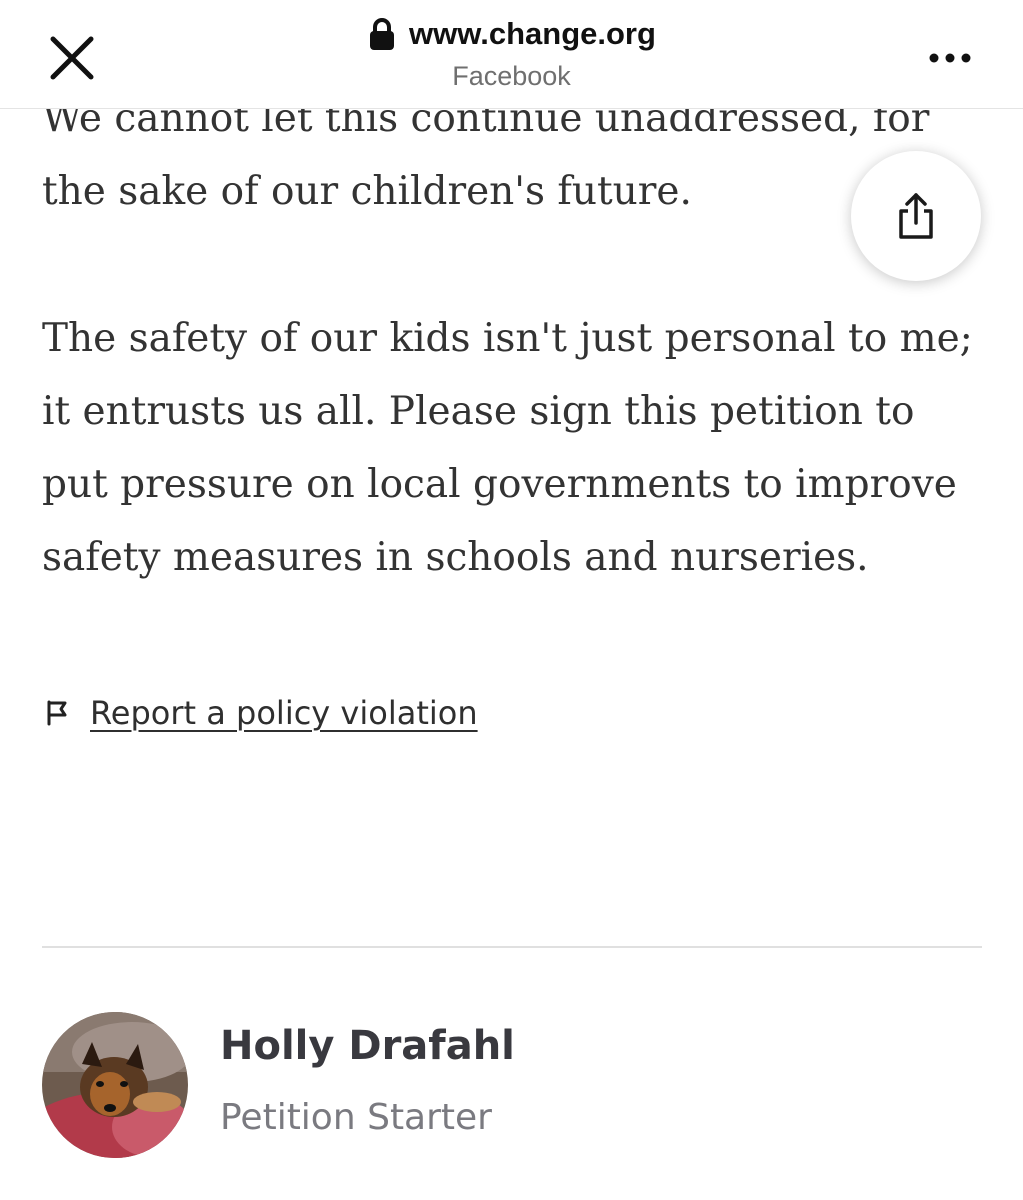 This screenshot has width=1023, height=1200. I want to click on browser-toolbar: www.change.org Facebook, so click(511, 54).